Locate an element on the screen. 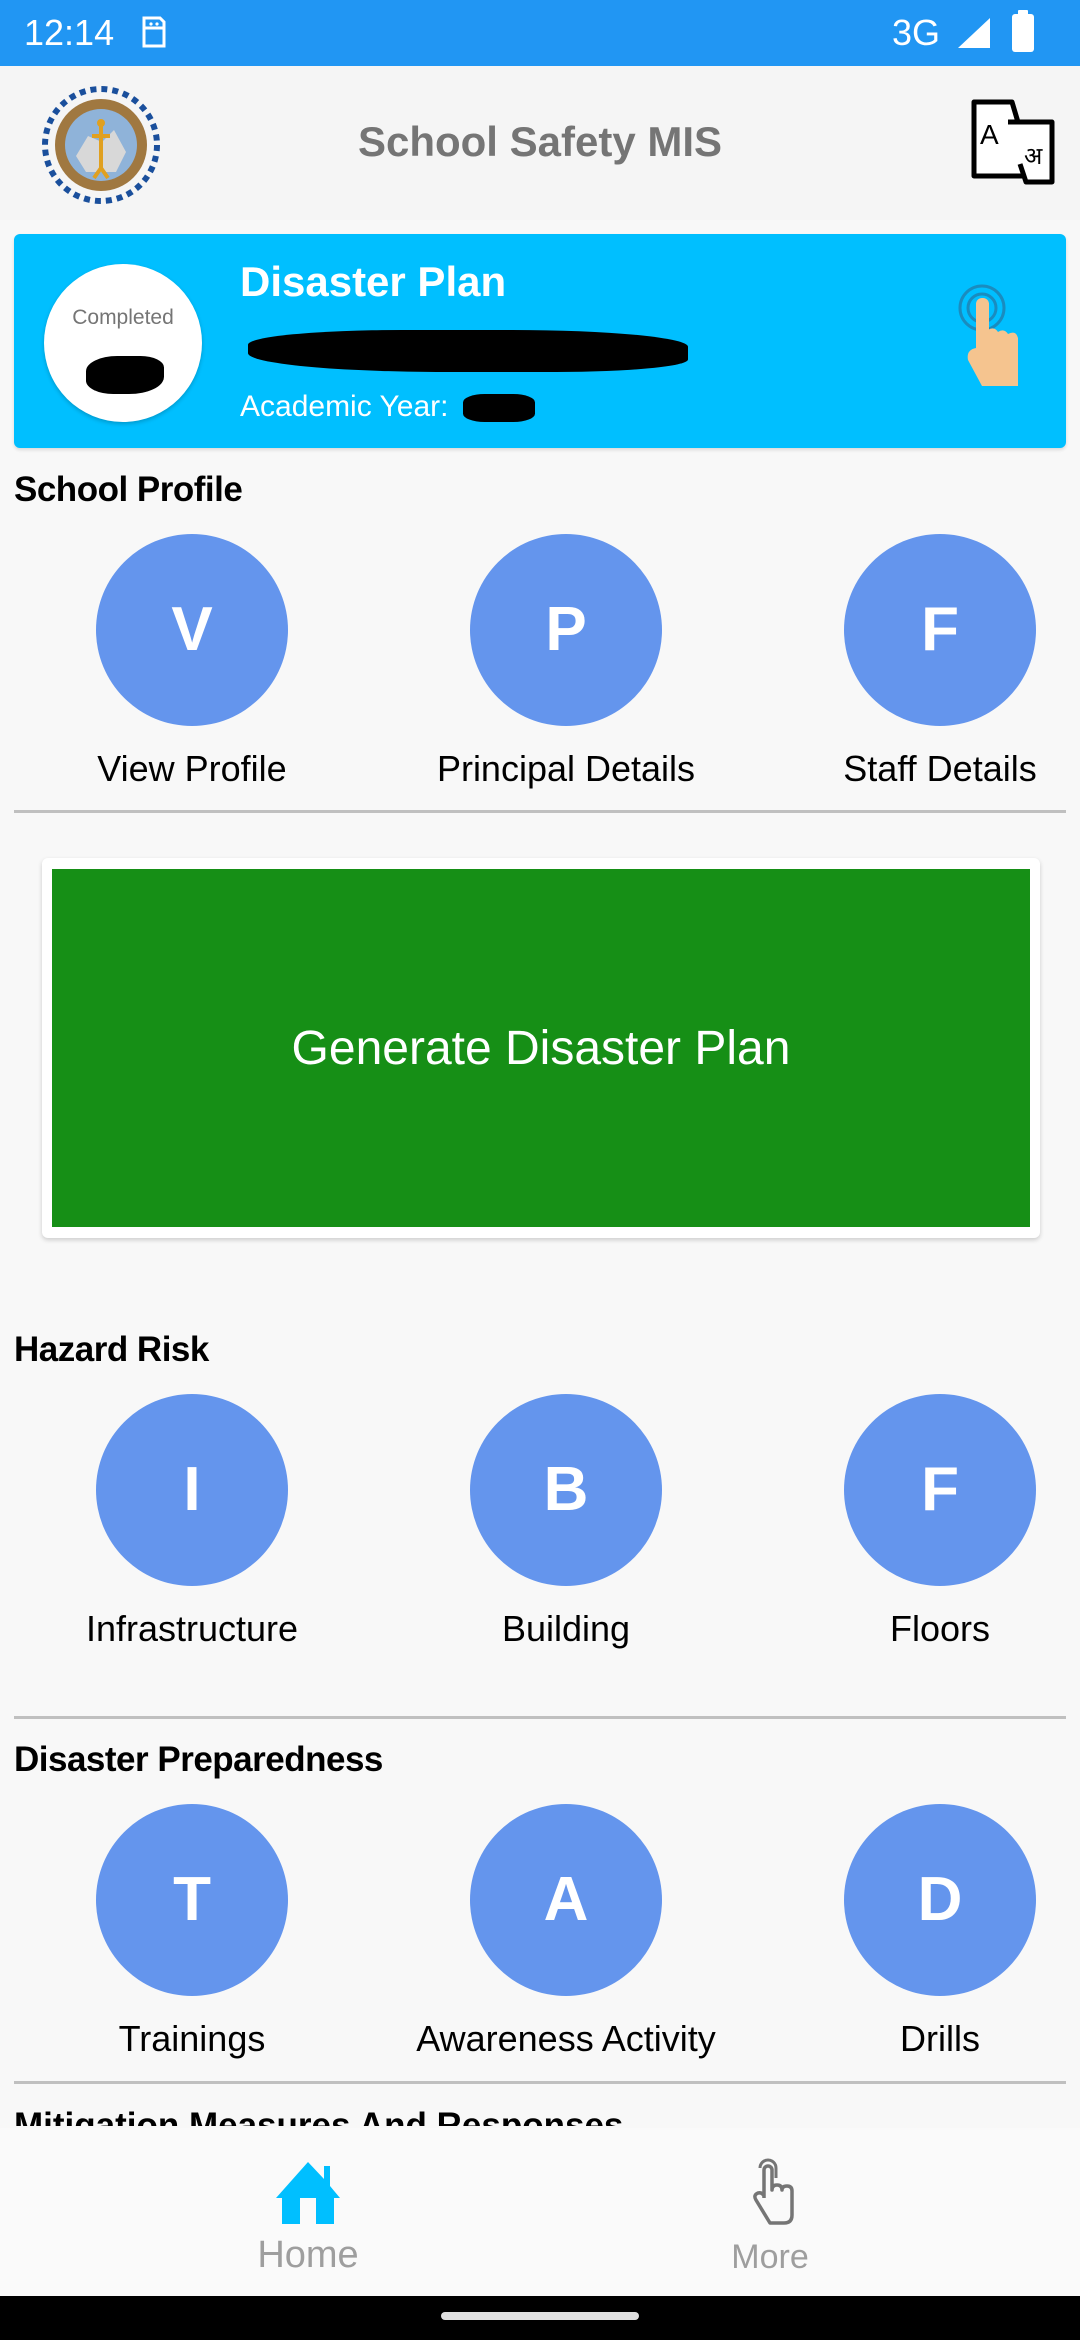  tile-label: Drills is located at coordinates (940, 2038).